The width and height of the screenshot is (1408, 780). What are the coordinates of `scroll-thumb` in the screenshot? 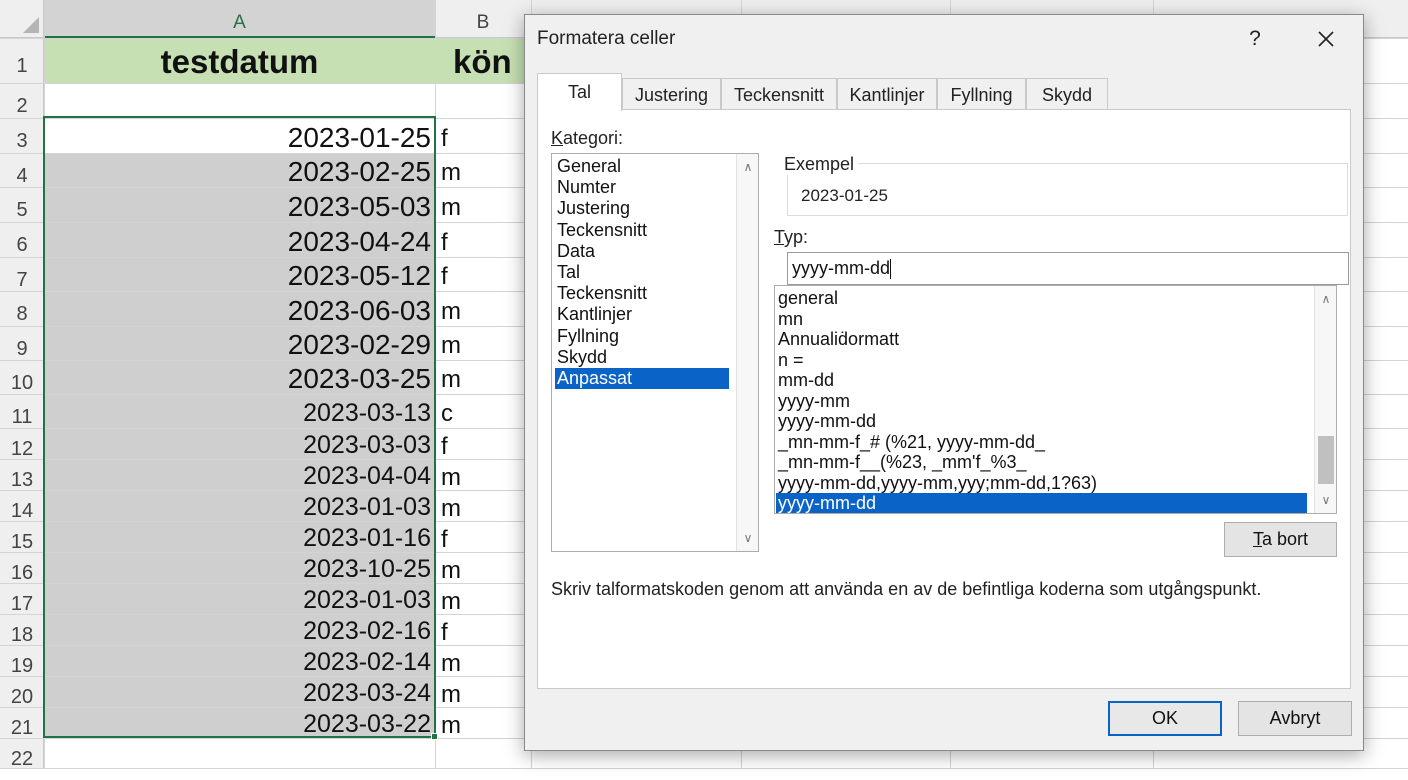 It's located at (1326, 460).